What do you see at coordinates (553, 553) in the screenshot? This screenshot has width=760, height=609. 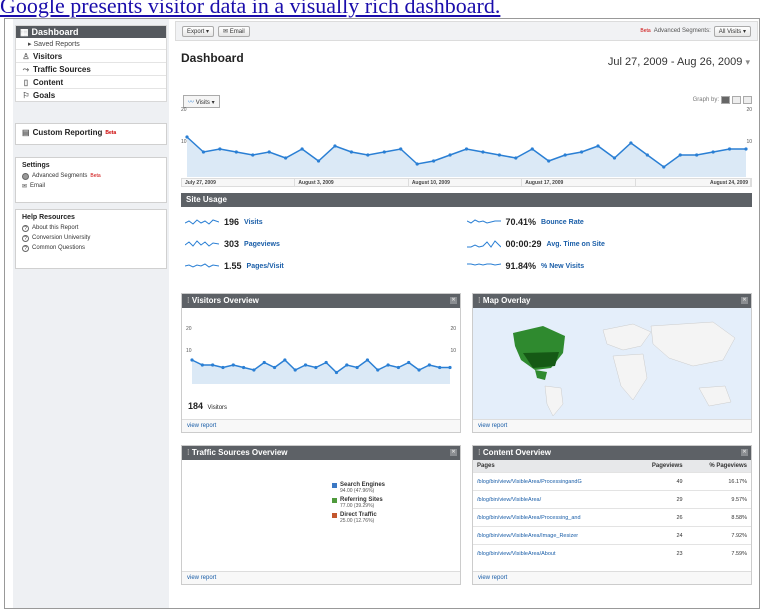 I see `page-link: /blog/bin/view/VisibleArea/About` at bounding box center [553, 553].